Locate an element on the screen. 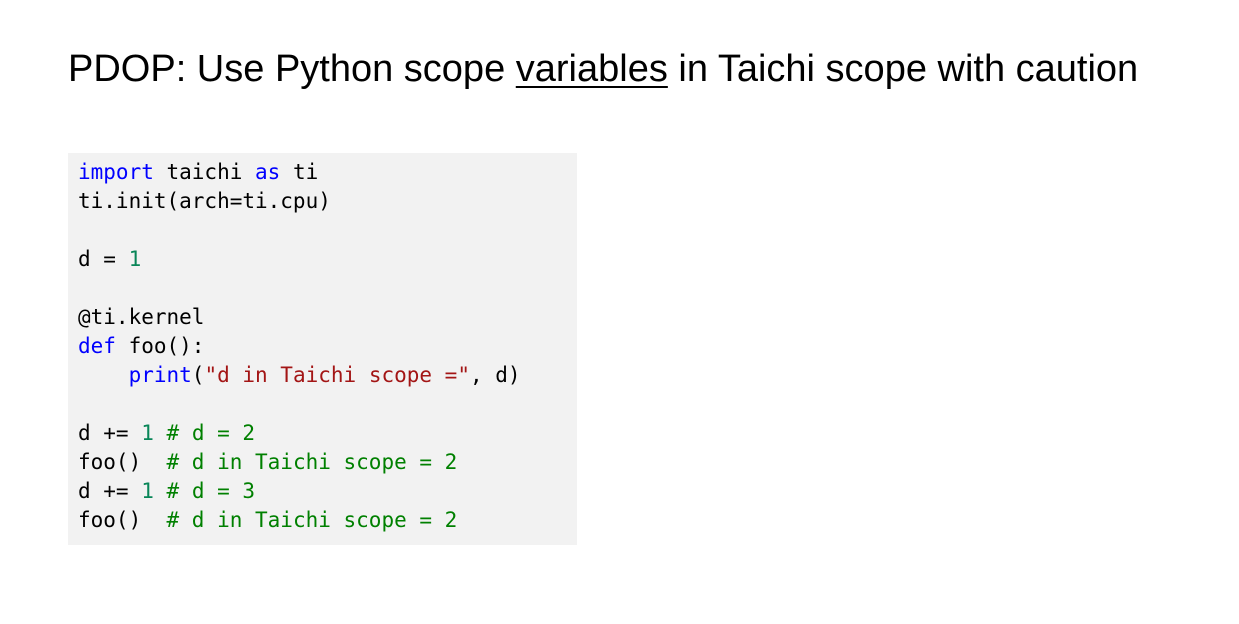  code-line-call-1: foo() # d in Taichi scope = 2 is located at coordinates (327, 462).